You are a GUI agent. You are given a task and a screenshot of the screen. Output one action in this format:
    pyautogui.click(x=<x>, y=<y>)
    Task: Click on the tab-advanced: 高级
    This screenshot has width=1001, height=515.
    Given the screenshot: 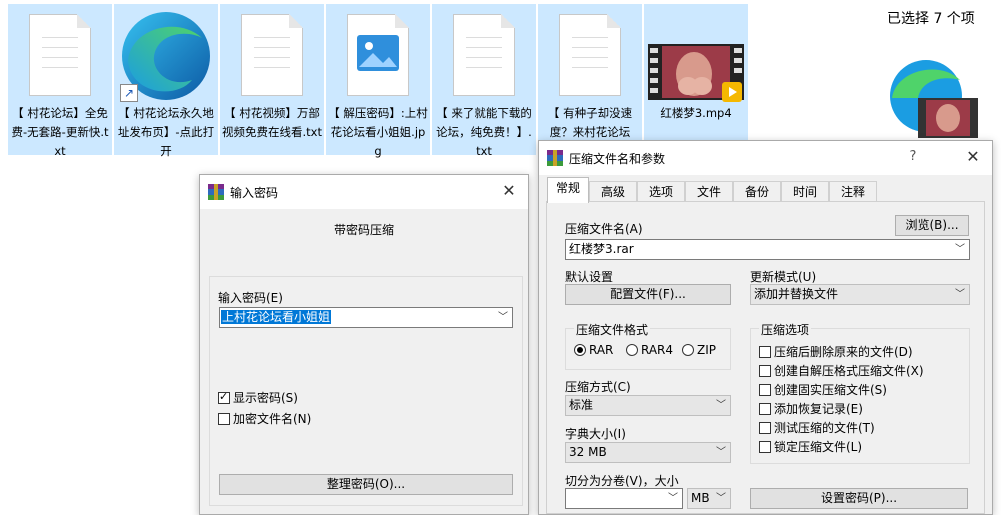 What is the action you would take?
    pyautogui.click(x=613, y=191)
    